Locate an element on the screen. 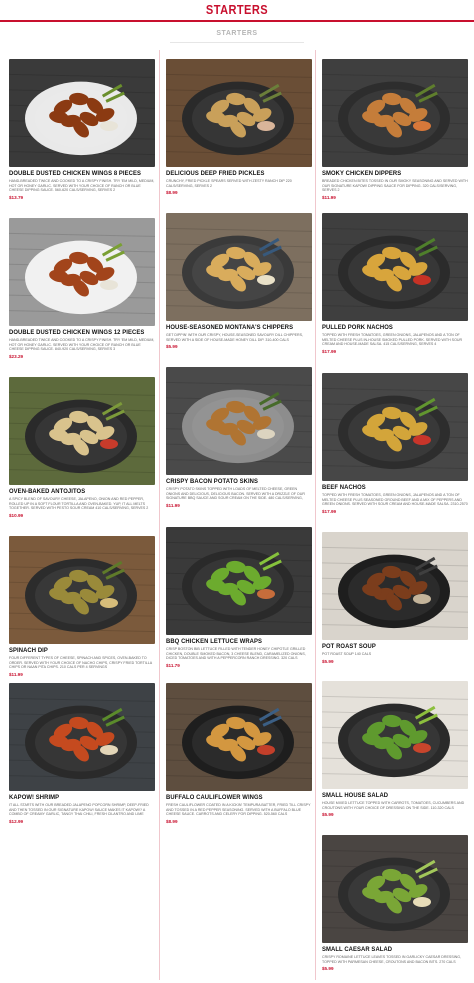 The image size is (474, 983). menu-item-description: POT ROAST SOUP 140 CALS is located at coordinates (347, 654).